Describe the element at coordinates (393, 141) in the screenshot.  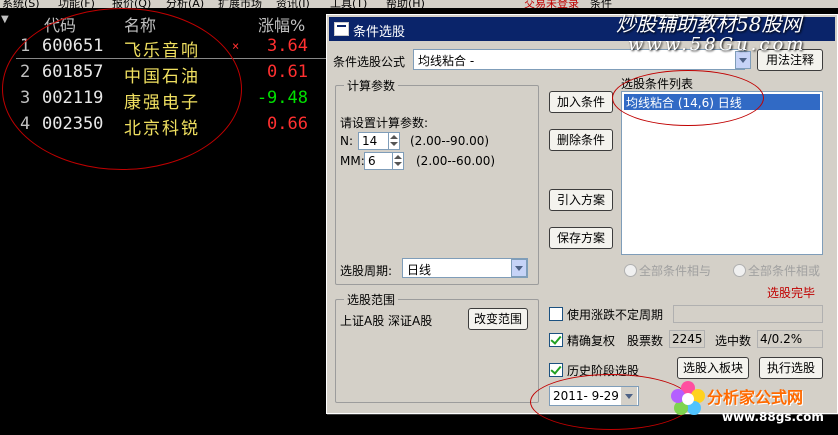
I see `param-n-spinner` at that location.